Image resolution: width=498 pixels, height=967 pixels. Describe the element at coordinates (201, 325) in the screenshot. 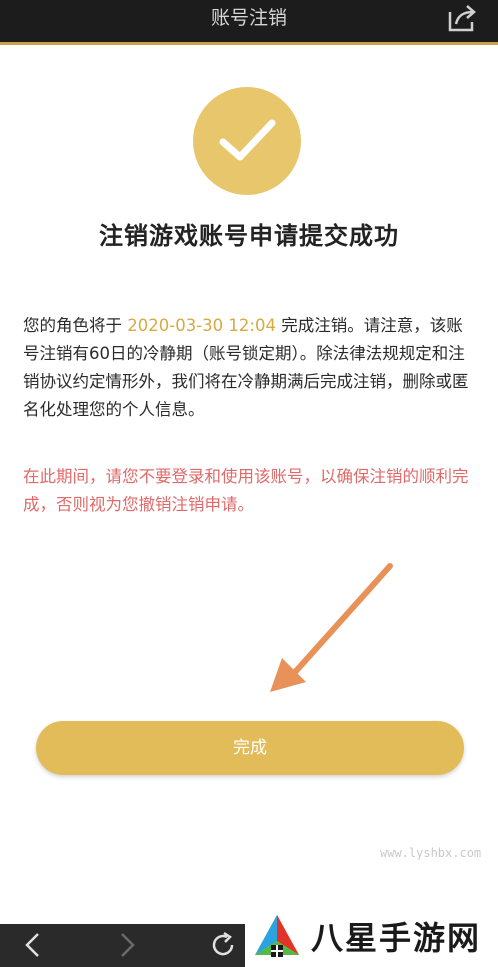

I see `deletion-date: 2020-03-30 12:04` at that location.